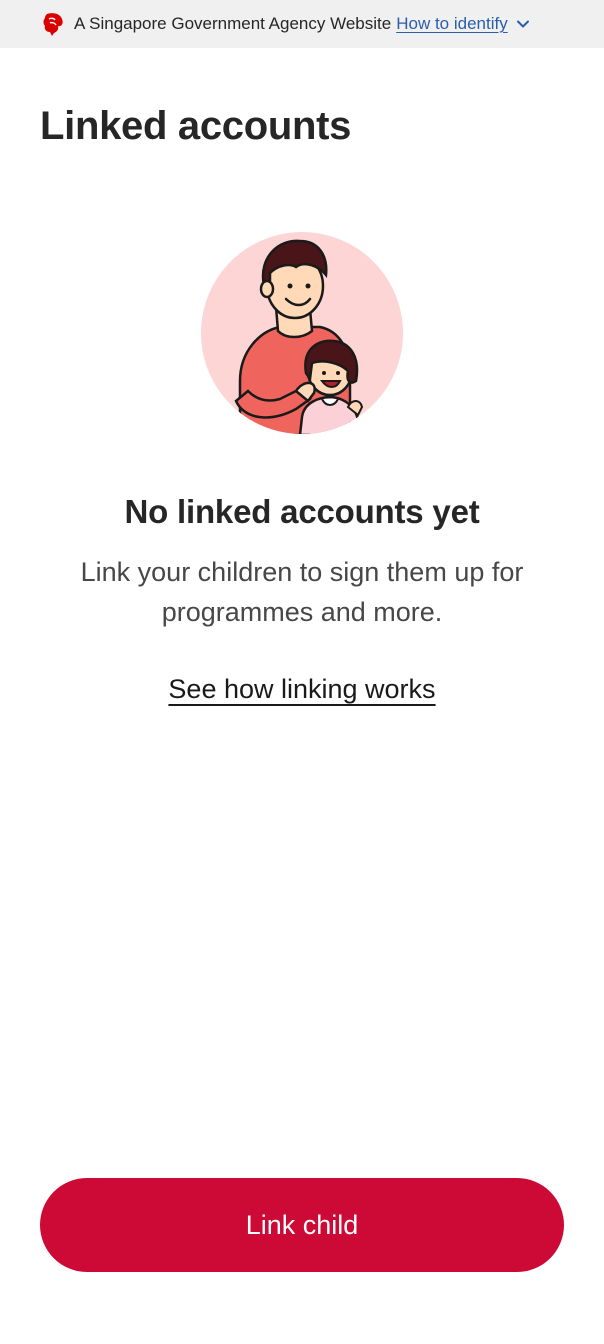  Describe the element at coordinates (302, 511) in the screenshot. I see `empty-state-title: No linked accounts yet` at that location.